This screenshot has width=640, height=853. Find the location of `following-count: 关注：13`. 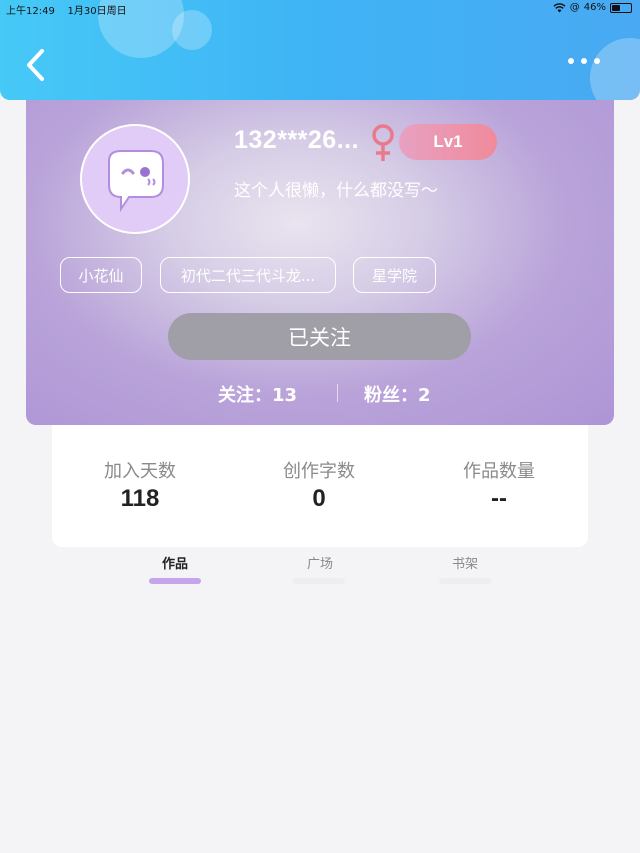

following-count: 关注：13 is located at coordinates (257, 394).